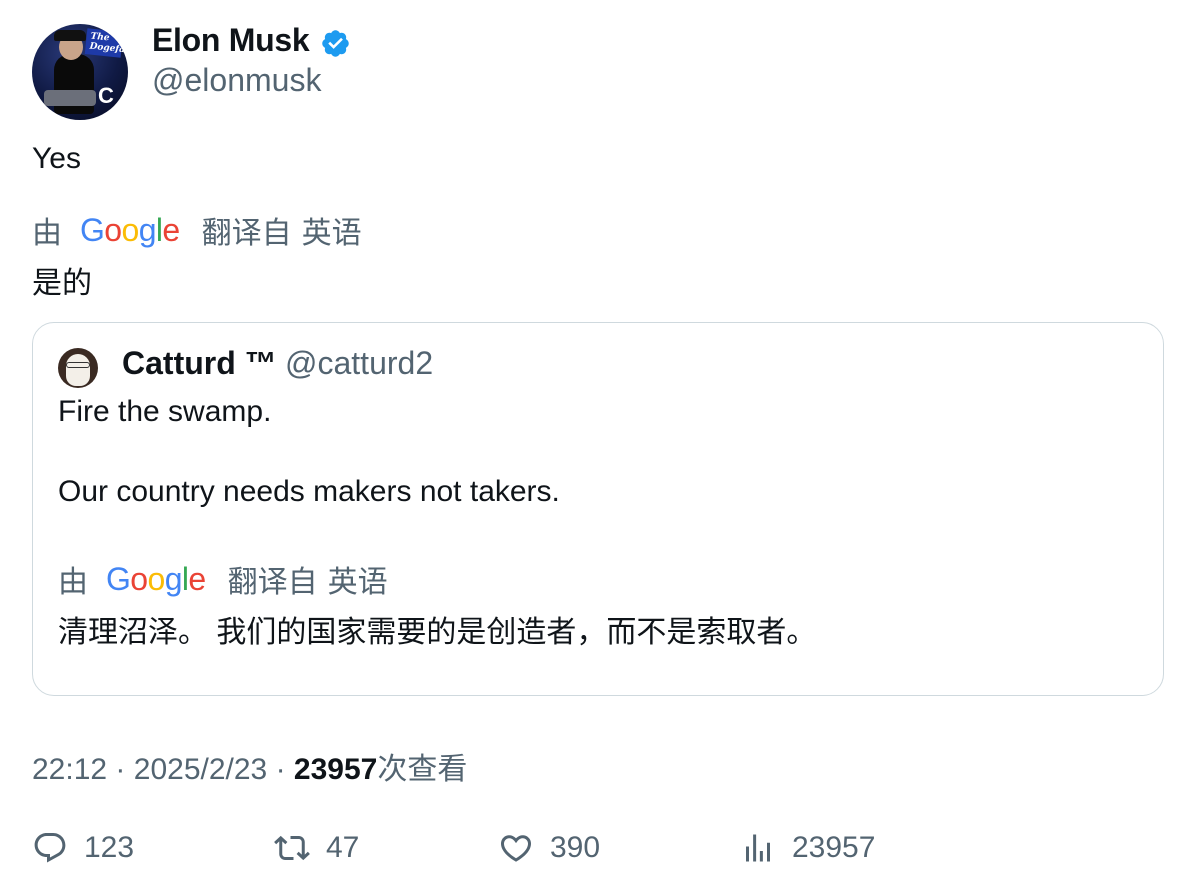 This screenshot has width=1196, height=896. I want to click on quote-author-name: Catturd ™, so click(199, 363).